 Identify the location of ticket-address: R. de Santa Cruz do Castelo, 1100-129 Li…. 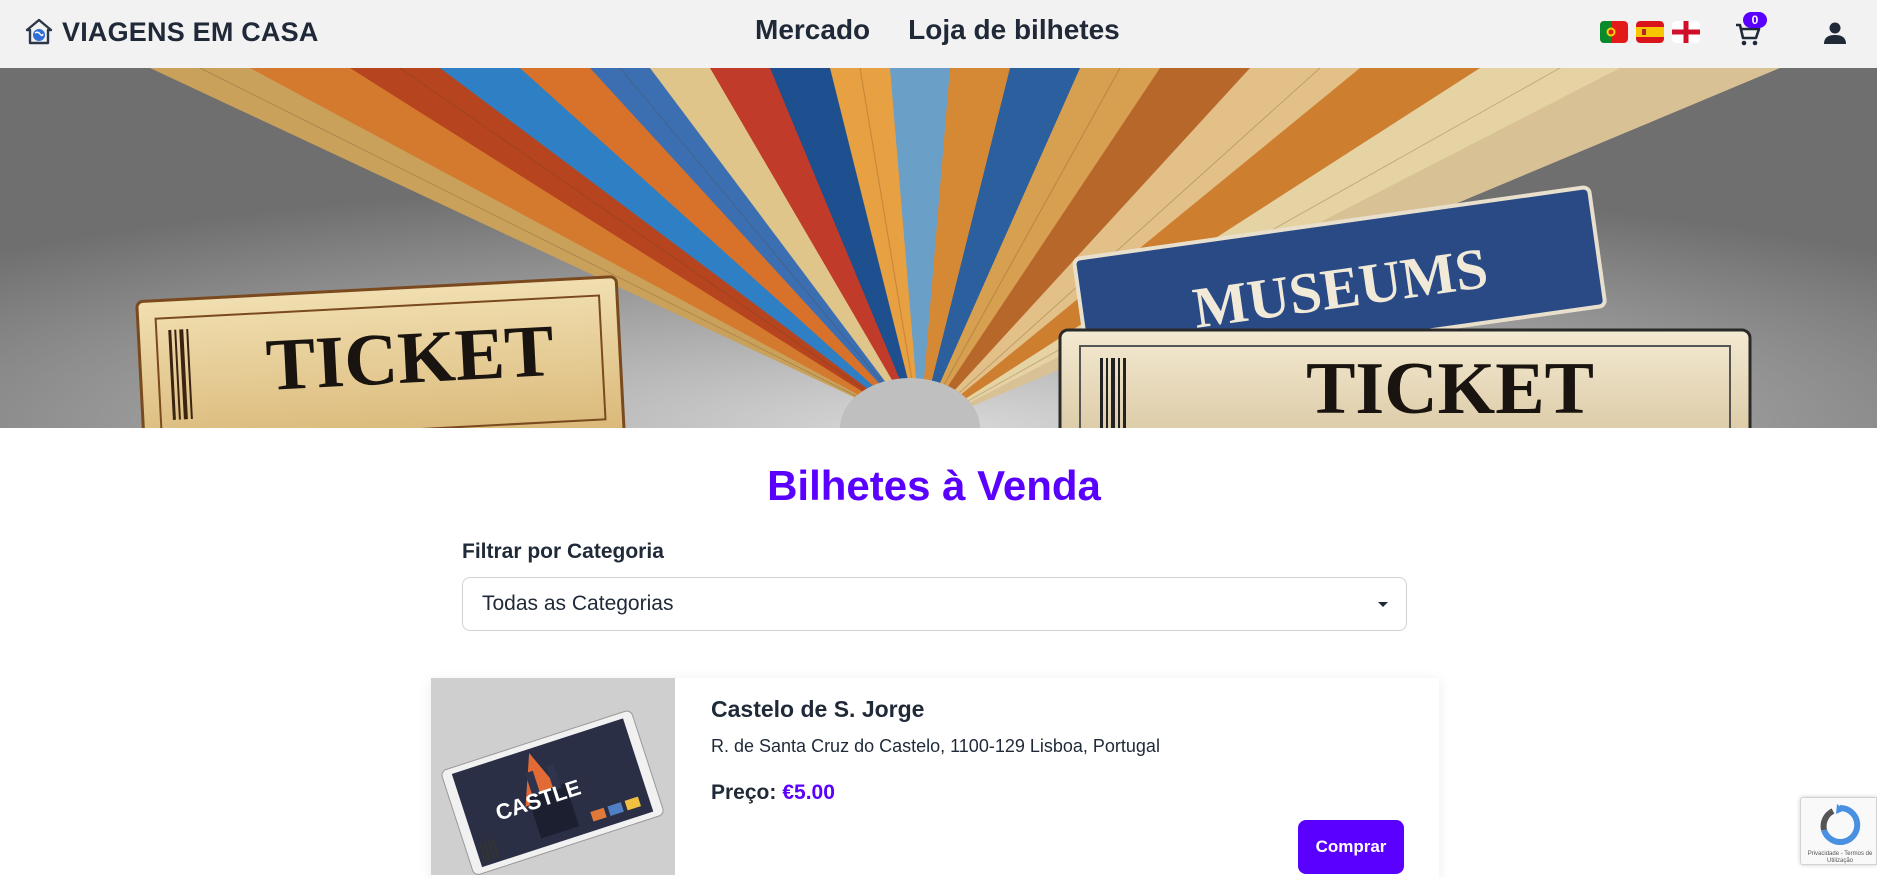
(935, 746).